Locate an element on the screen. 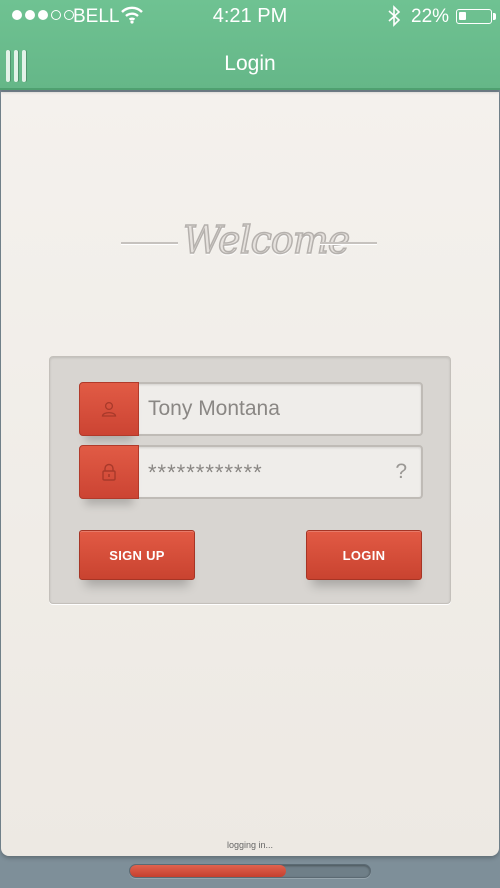 The height and width of the screenshot is (888, 500). username-input is located at coordinates (263, 409).